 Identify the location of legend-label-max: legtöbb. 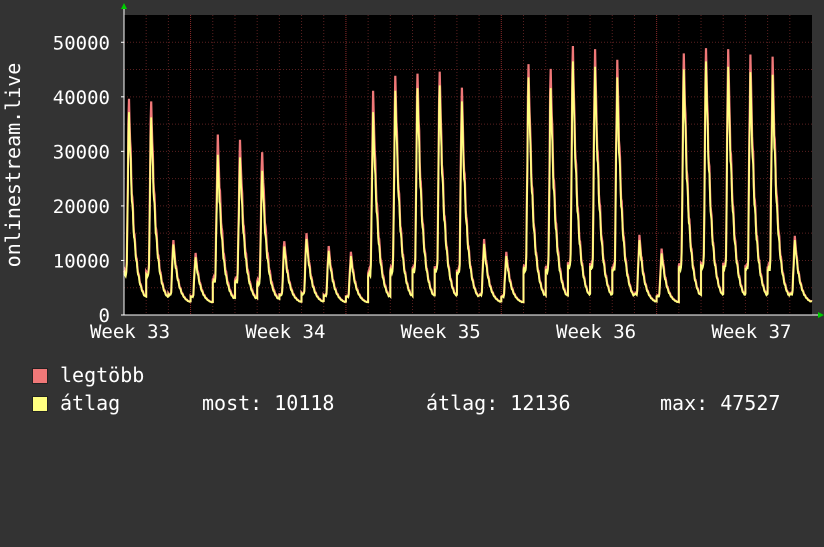
(102, 375).